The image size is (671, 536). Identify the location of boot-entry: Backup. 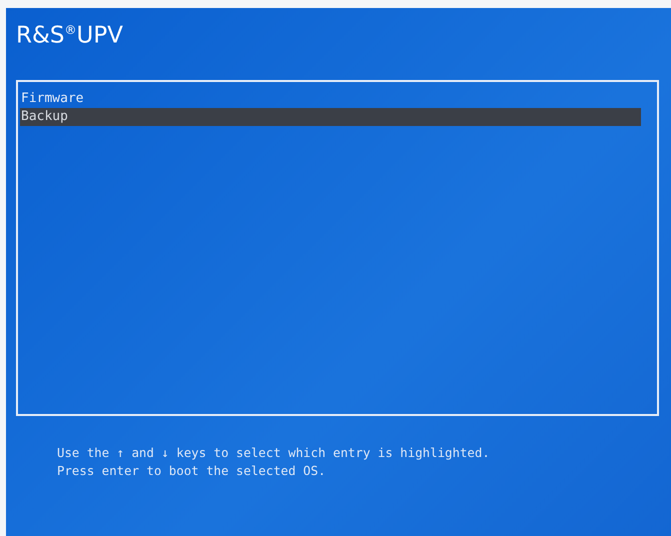
(330, 117).